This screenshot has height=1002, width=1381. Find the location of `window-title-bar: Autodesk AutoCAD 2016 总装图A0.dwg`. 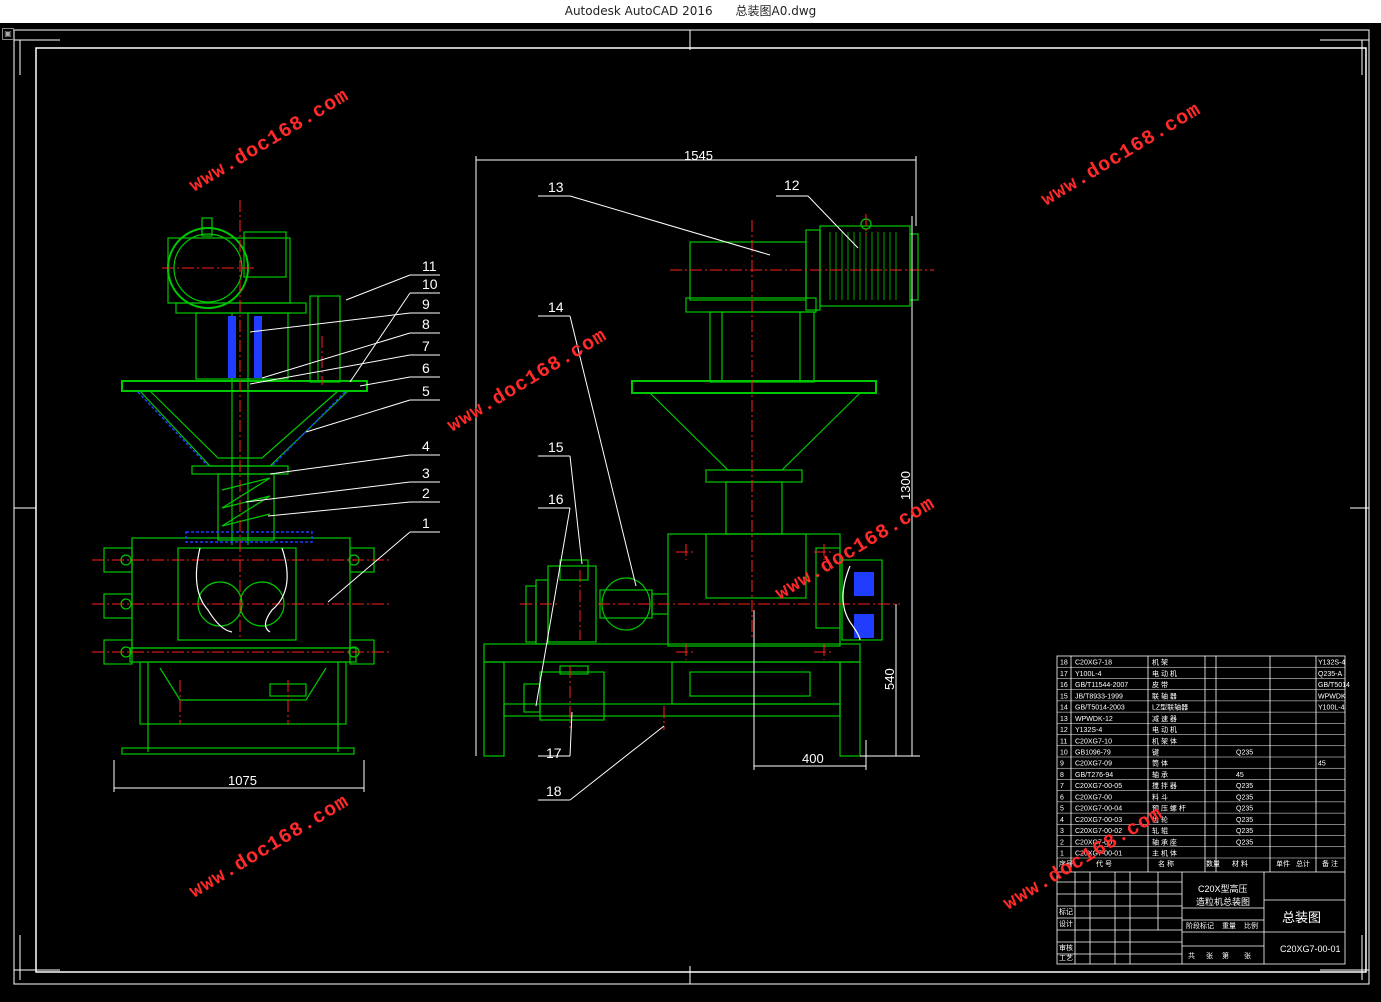

window-title-bar: Autodesk AutoCAD 2016 总装图A0.dwg is located at coordinates (690, 12).